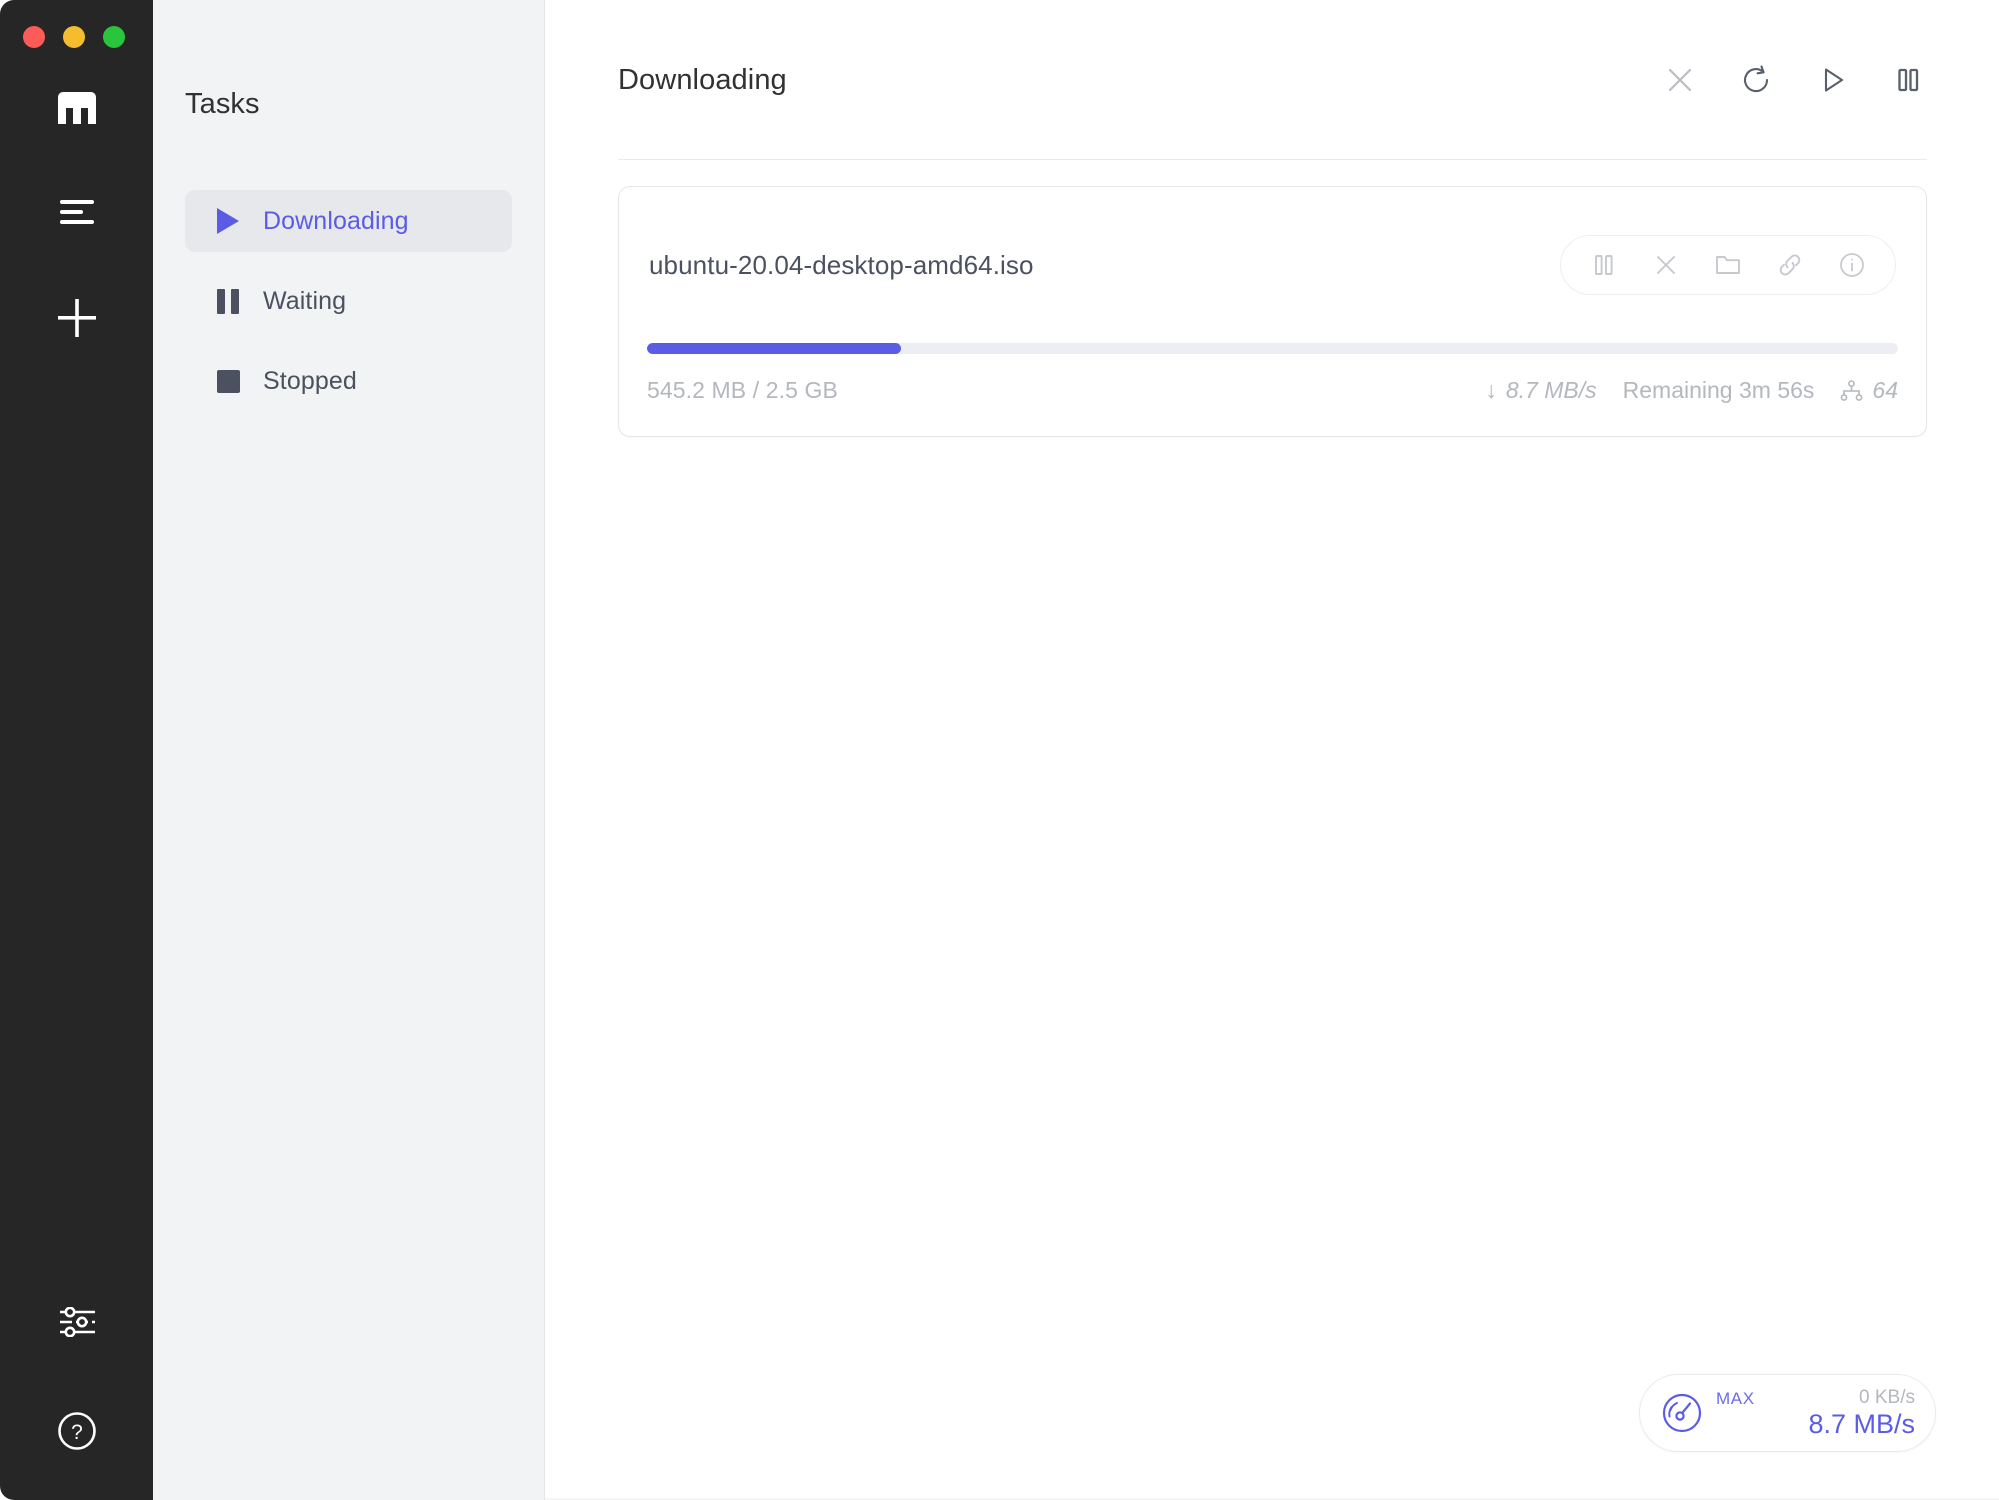 Image resolution: width=1999 pixels, height=1500 pixels. Describe the element at coordinates (1718, 390) in the screenshot. I see `task-remaining: Remaining 3m 56s` at that location.